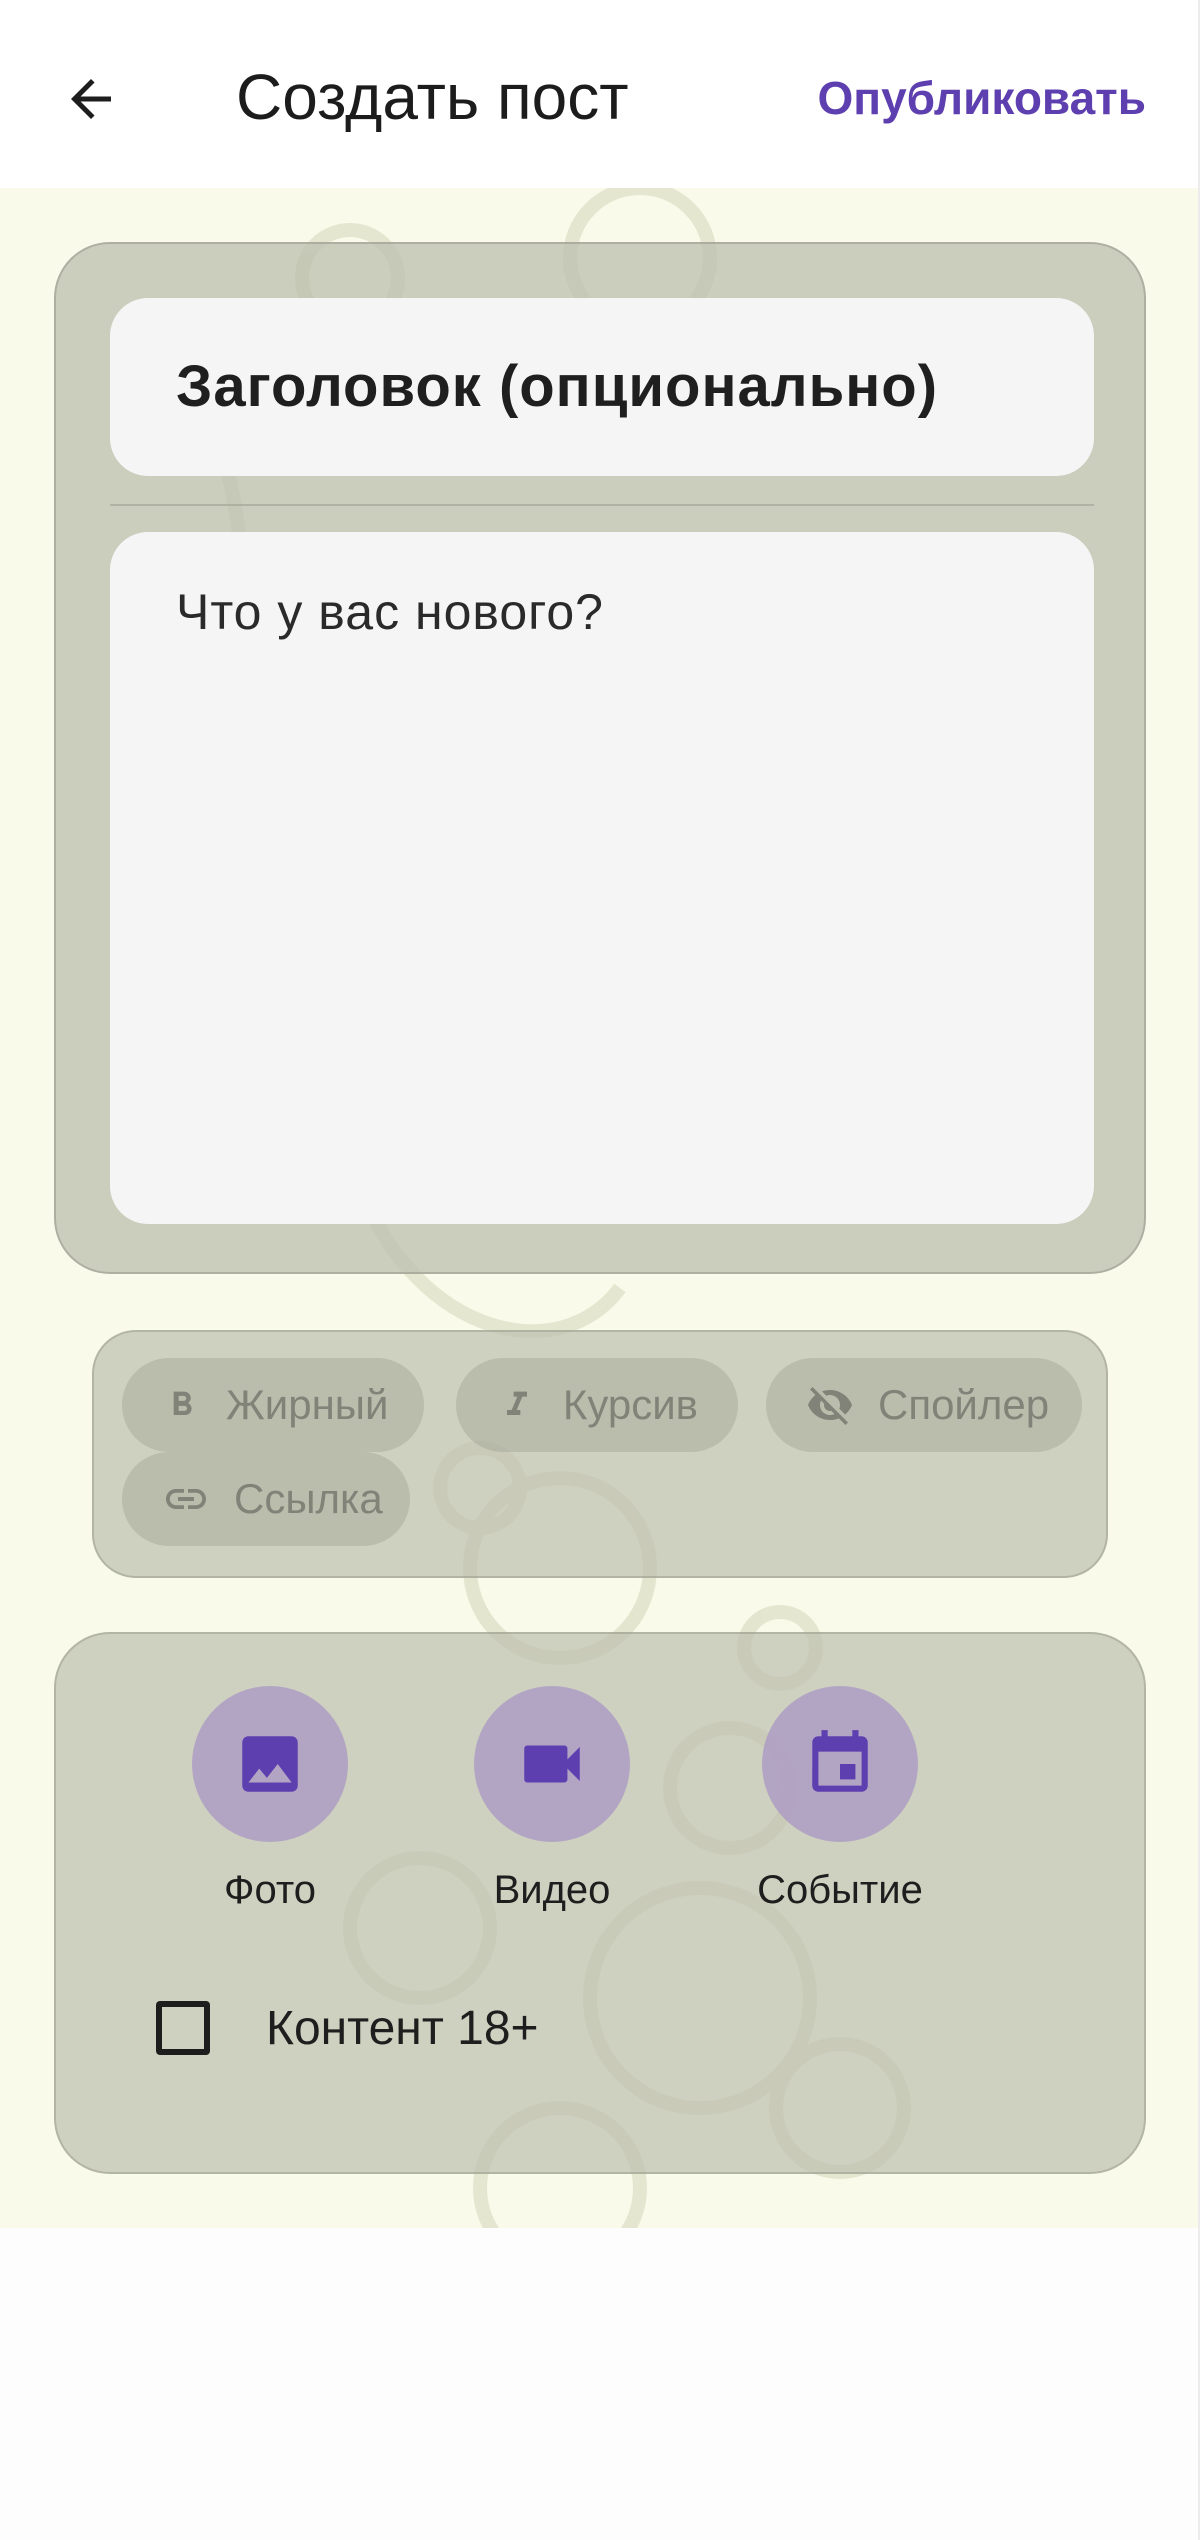 This screenshot has width=1200, height=2540. I want to click on calendar-icon, so click(840, 1761).